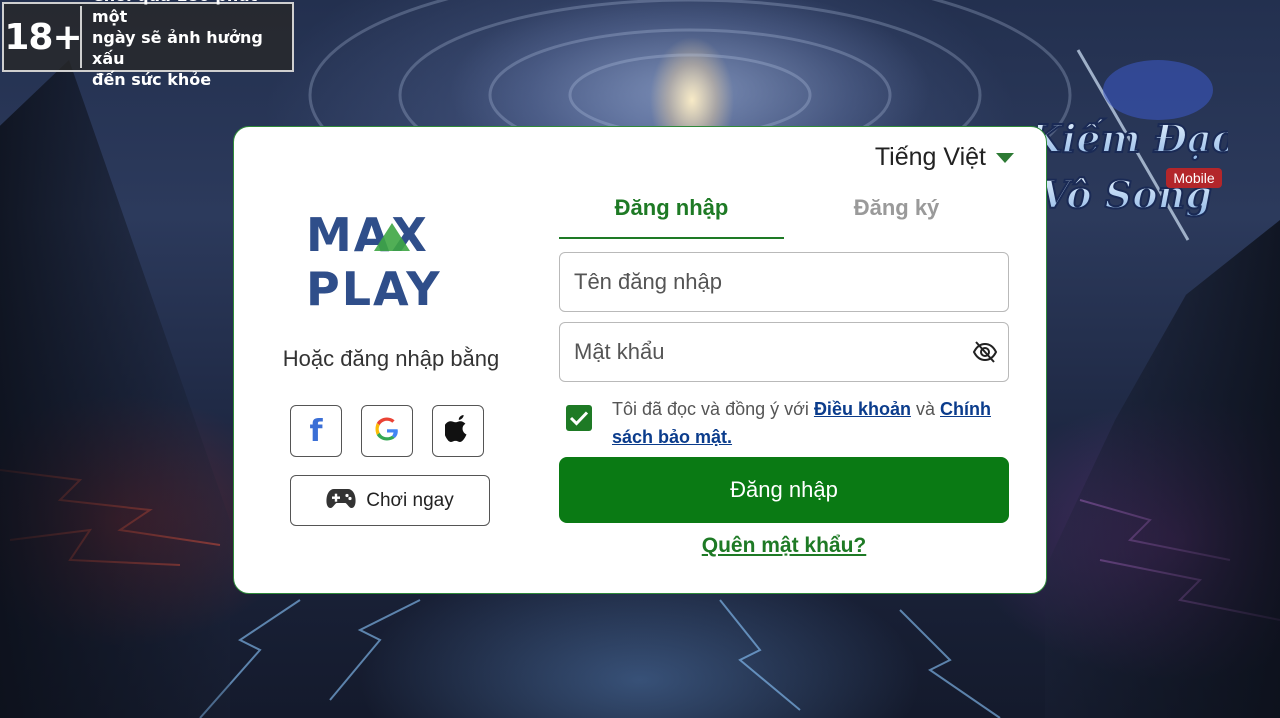 The width and height of the screenshot is (1280, 718). I want to click on game-logo-line1: Kiếm Đạo, so click(1133, 138).